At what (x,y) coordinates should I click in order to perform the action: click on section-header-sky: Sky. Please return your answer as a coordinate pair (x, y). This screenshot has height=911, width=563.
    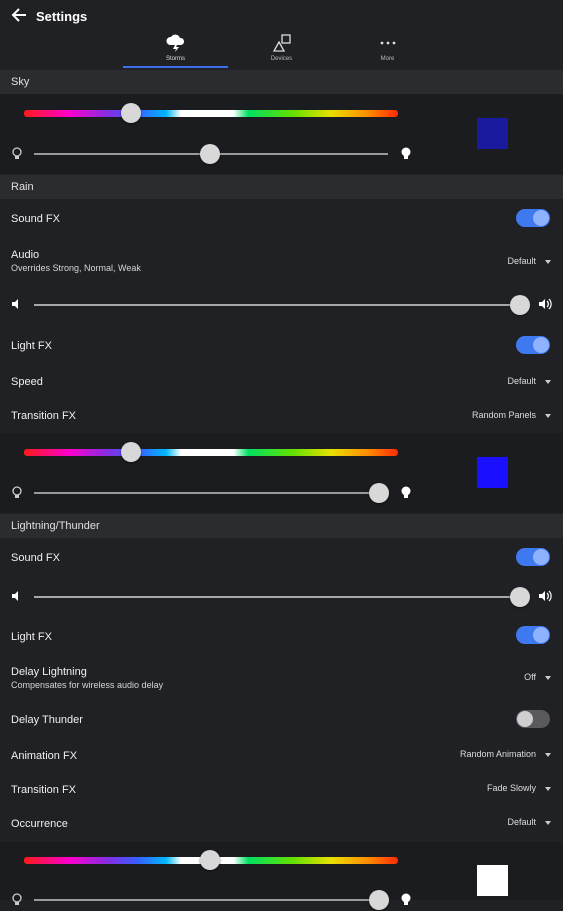
    Looking at the image, I should click on (281, 82).